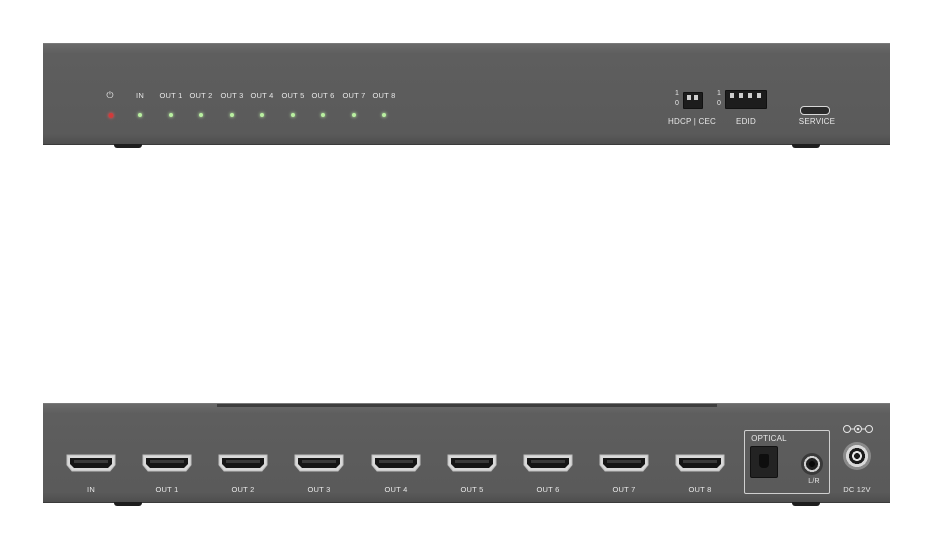 Image resolution: width=932 pixels, height=549 pixels. I want to click on port-label-out8: OUT 8, so click(700, 489).